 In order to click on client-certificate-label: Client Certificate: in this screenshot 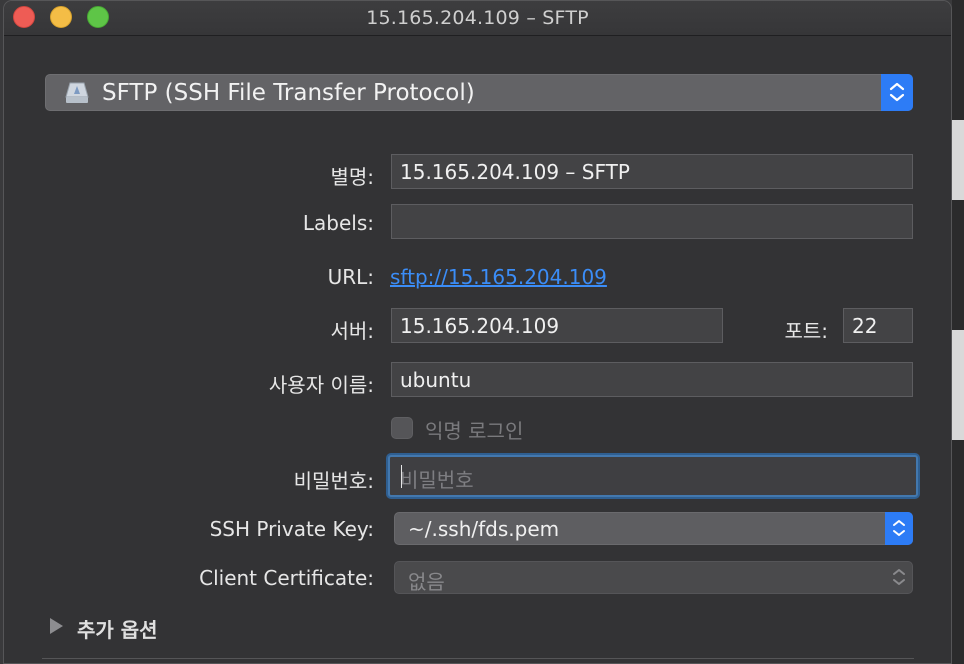, I will do `click(286, 578)`.